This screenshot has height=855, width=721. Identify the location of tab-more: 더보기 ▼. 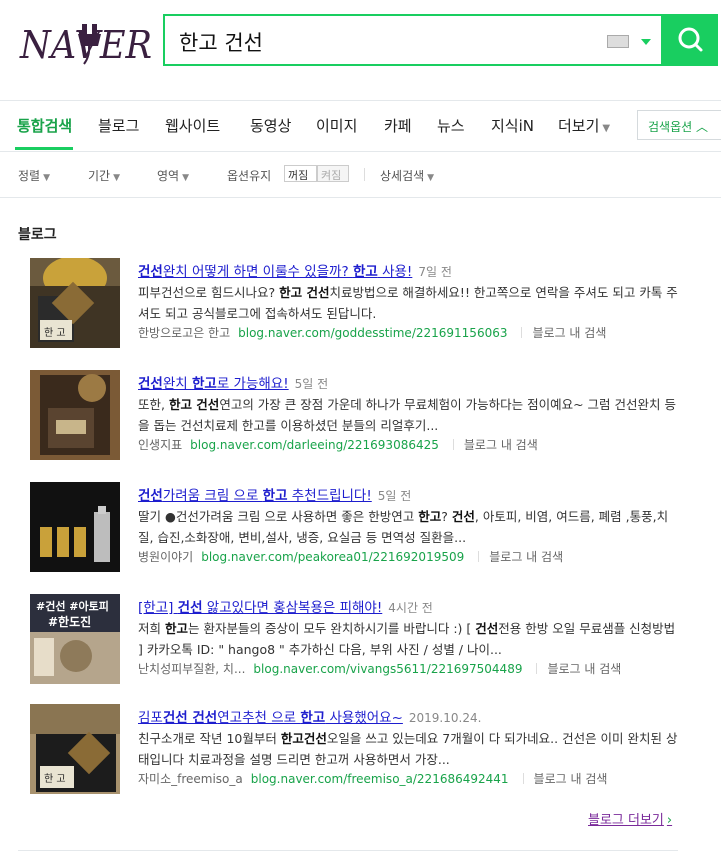
(584, 125).